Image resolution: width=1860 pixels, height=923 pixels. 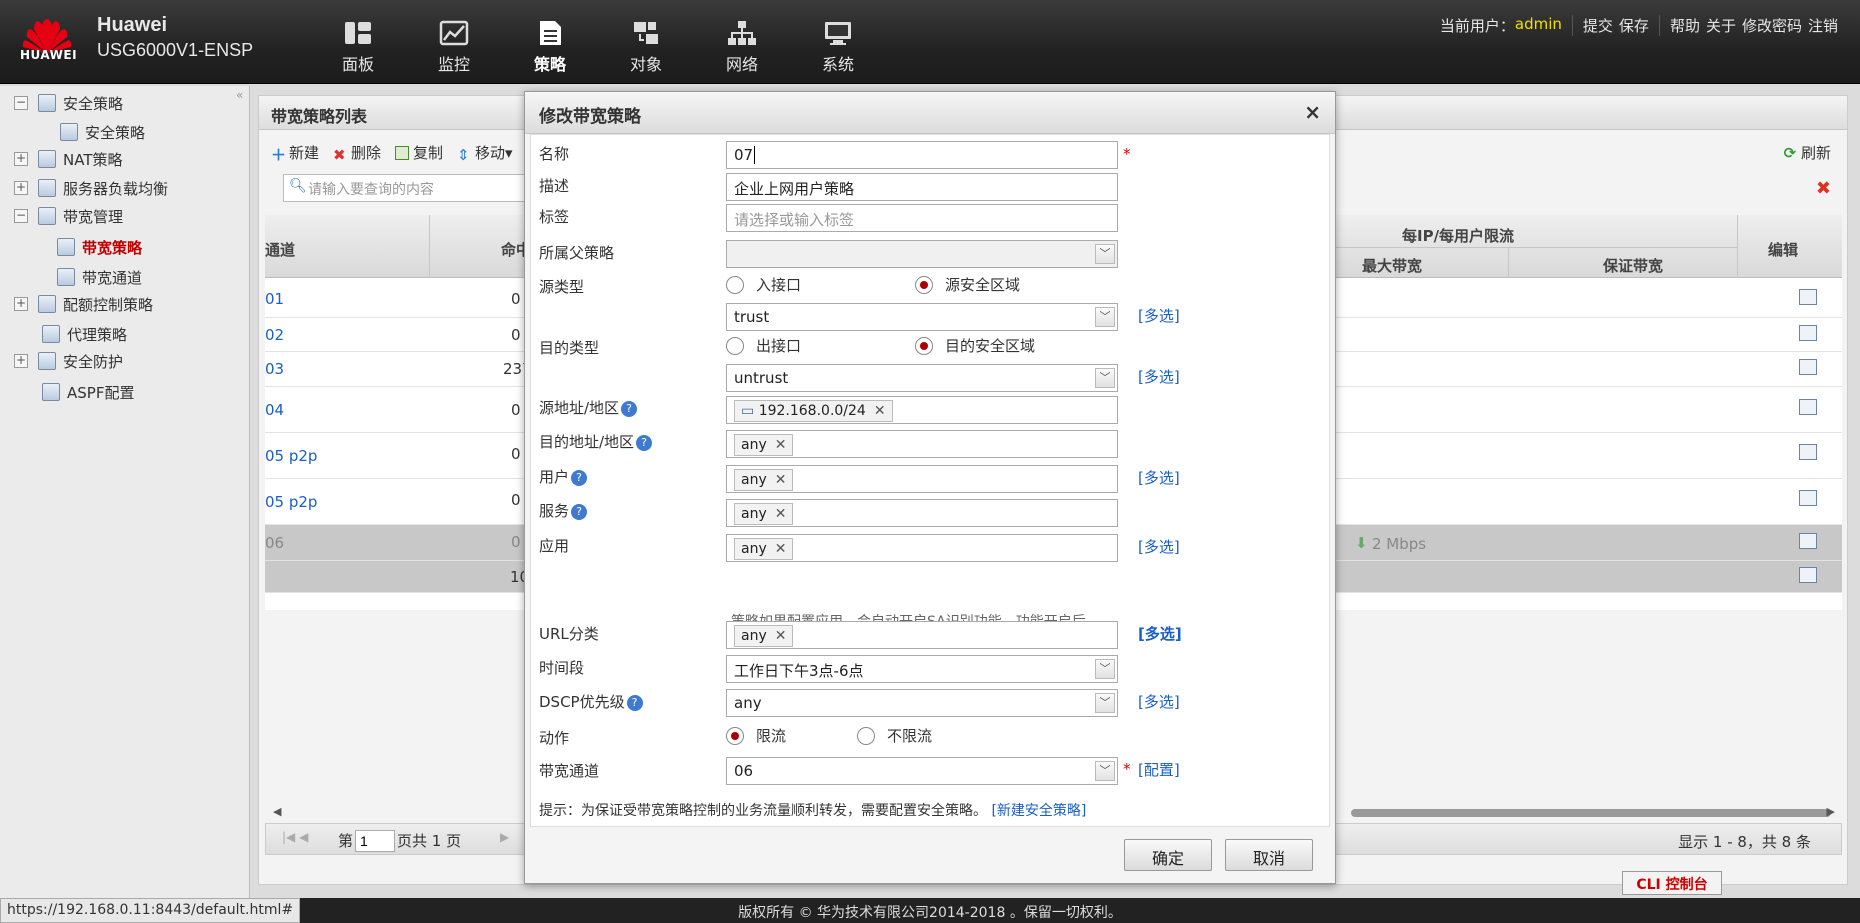 I want to click on radio-outbound-interface: 出接口, so click(x=763, y=345).